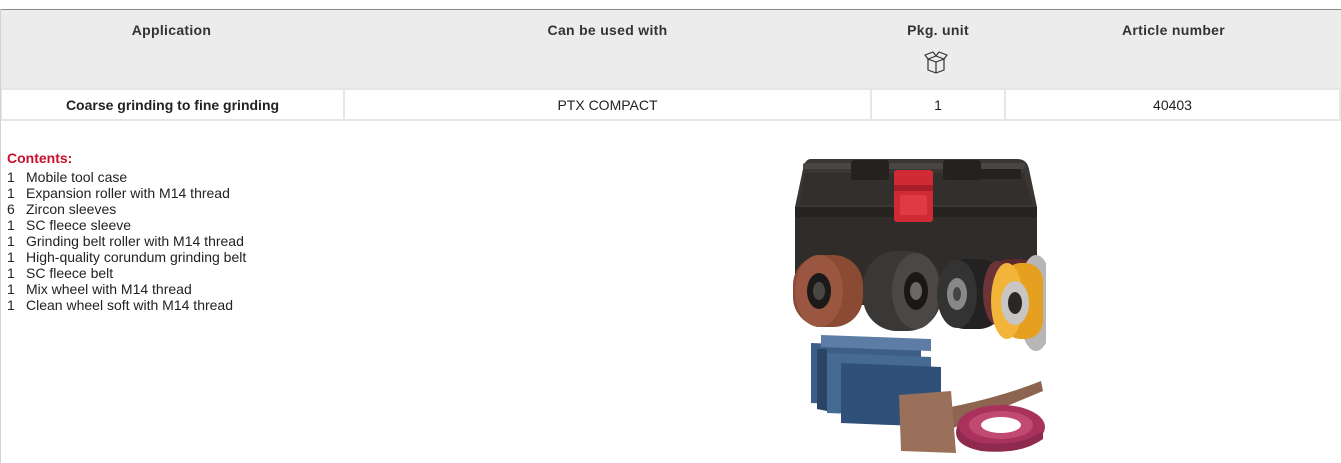  I want to click on wire-roller, so click(902, 291).